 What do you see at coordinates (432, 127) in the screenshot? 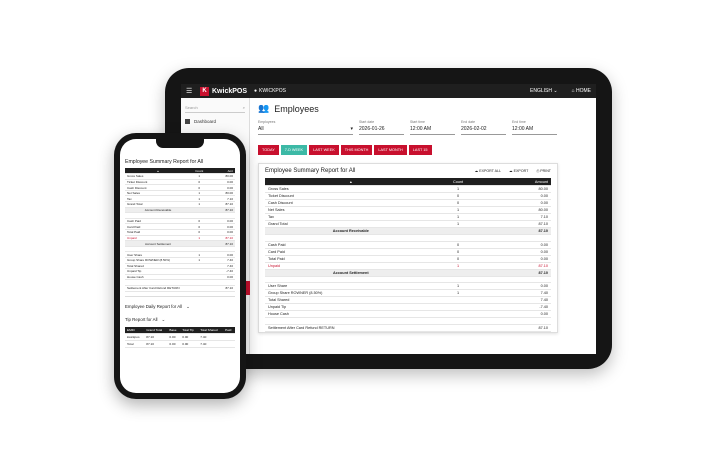
I see `start-time-field: Start time 12:00 AM` at bounding box center [432, 127].